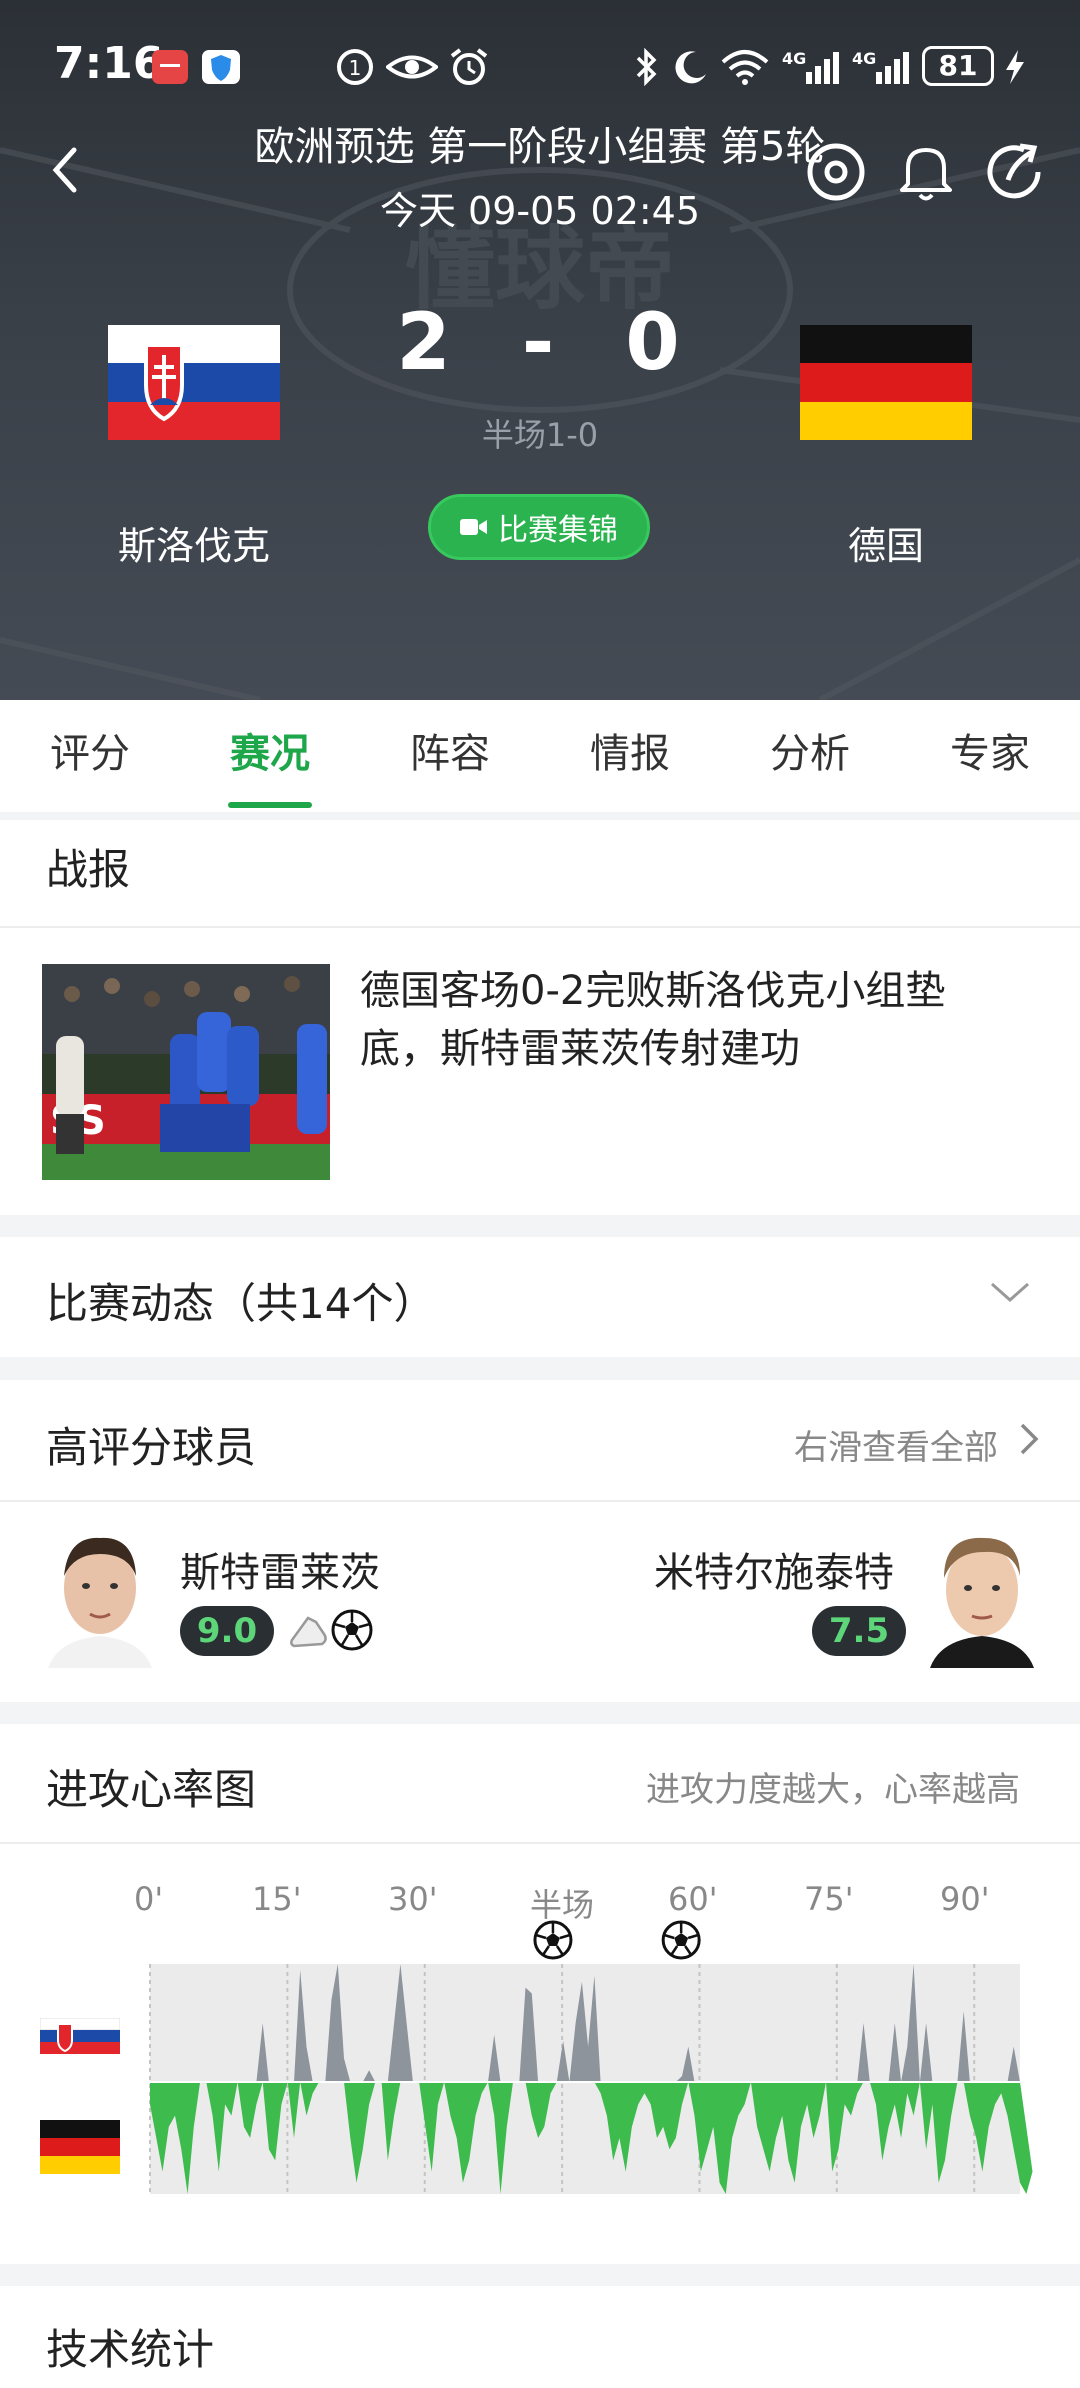 The height and width of the screenshot is (2388, 1080). What do you see at coordinates (591, 2057) in the screenshot?
I see `momentum-chart` at bounding box center [591, 2057].